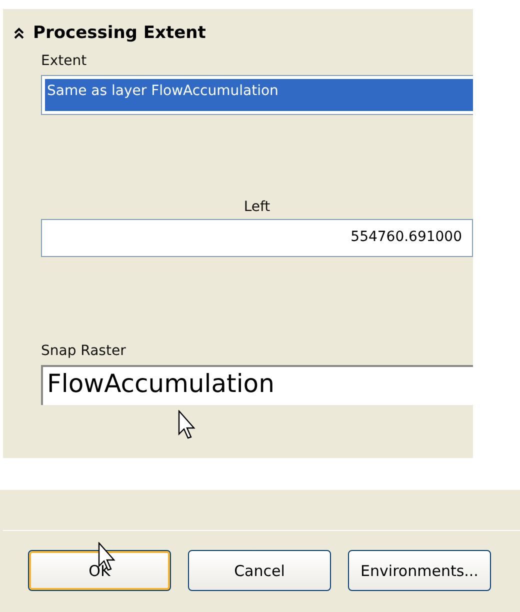 The width and height of the screenshot is (520, 612). What do you see at coordinates (188, 425) in the screenshot?
I see `cursor-icon` at bounding box center [188, 425].